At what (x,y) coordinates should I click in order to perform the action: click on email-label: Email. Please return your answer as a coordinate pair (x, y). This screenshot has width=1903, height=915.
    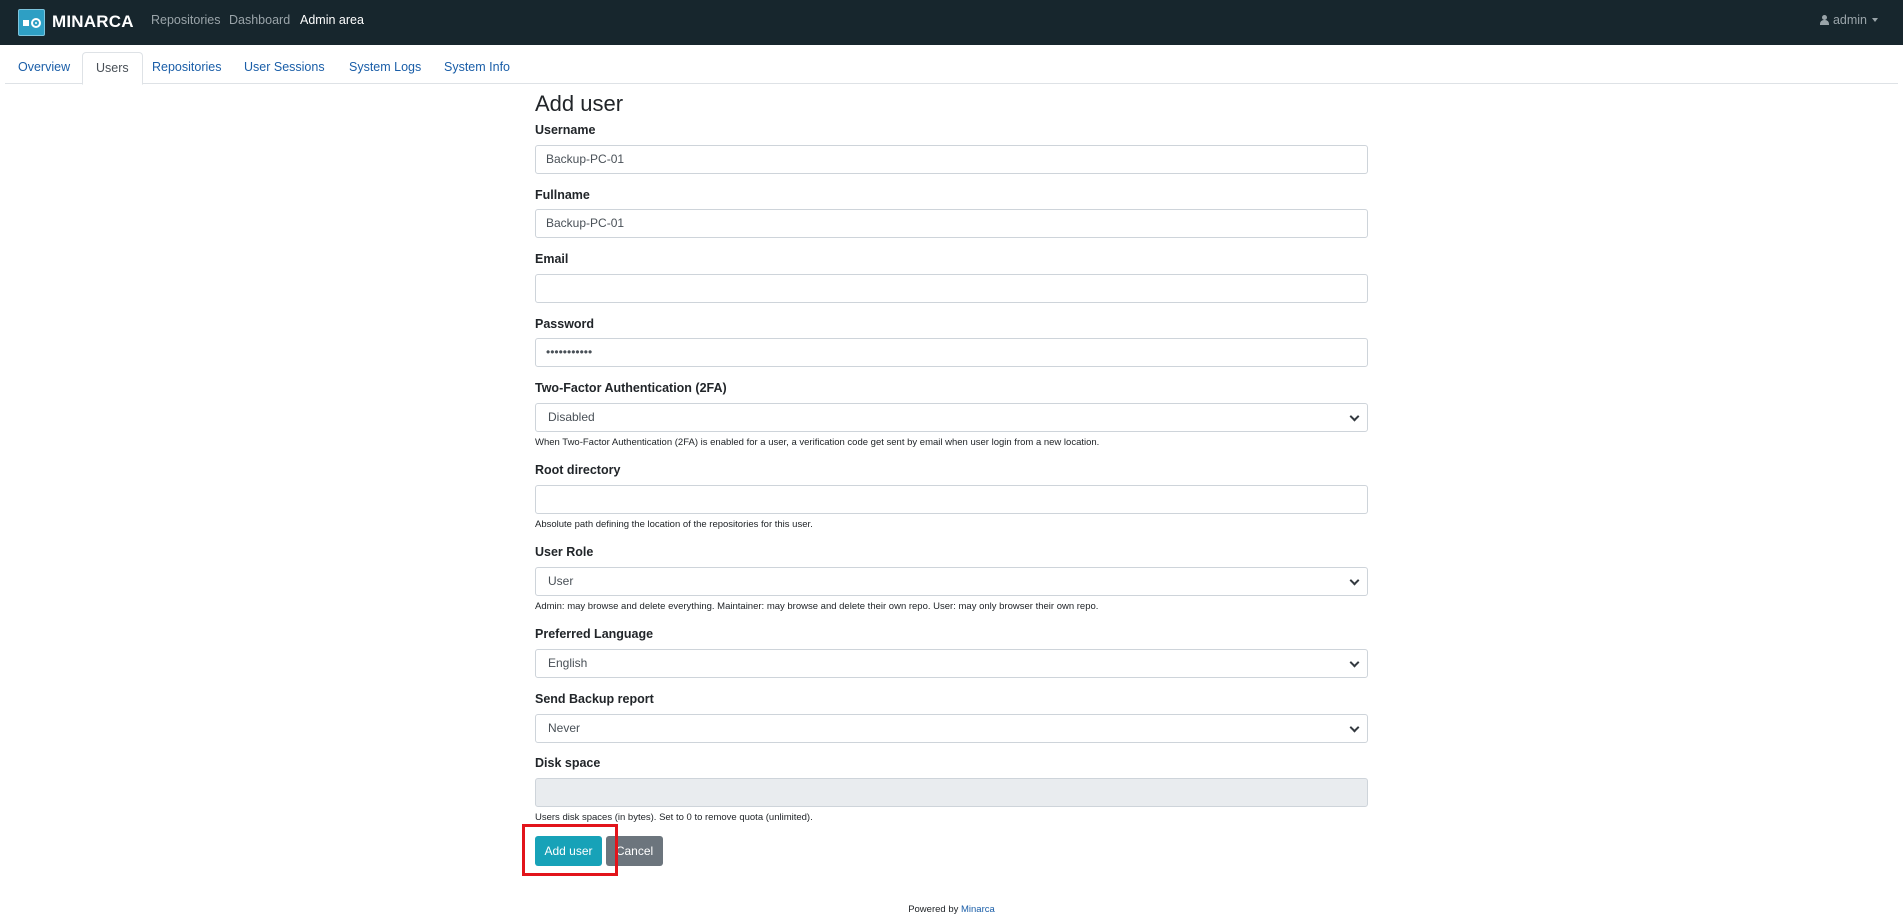
    Looking at the image, I should click on (552, 259).